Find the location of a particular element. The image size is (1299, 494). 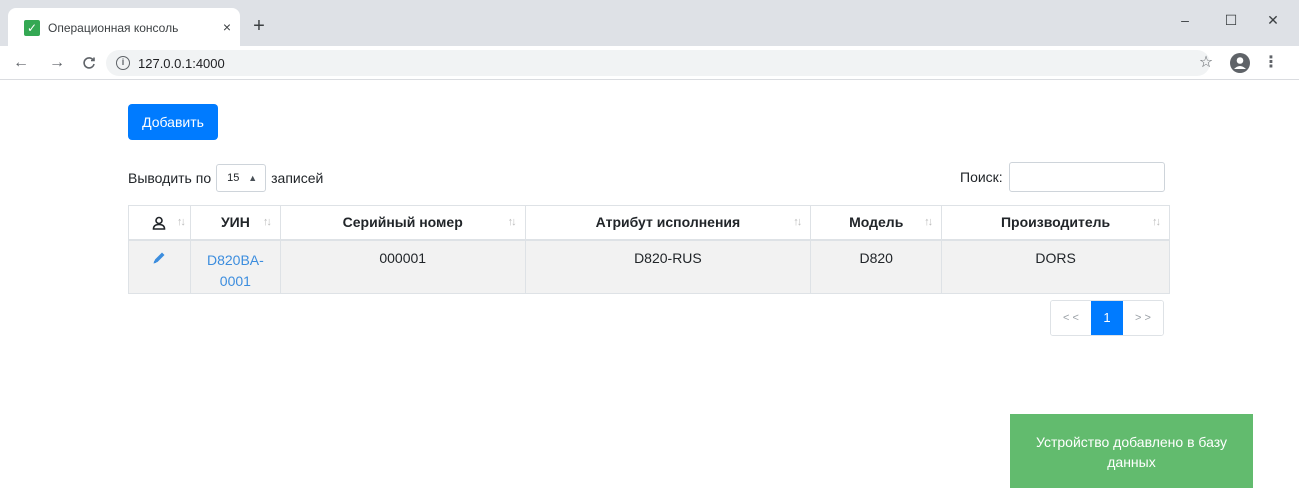

forward-arrow-icon: → is located at coordinates (57, 63).